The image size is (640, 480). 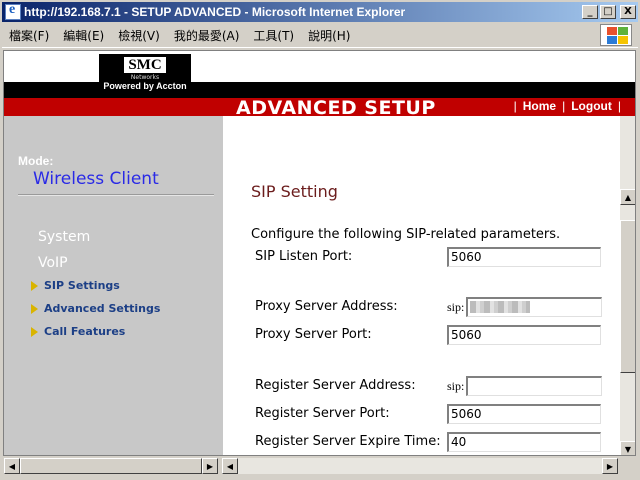 What do you see at coordinates (612, 40) in the screenshot?
I see `logo-quad-blue` at bounding box center [612, 40].